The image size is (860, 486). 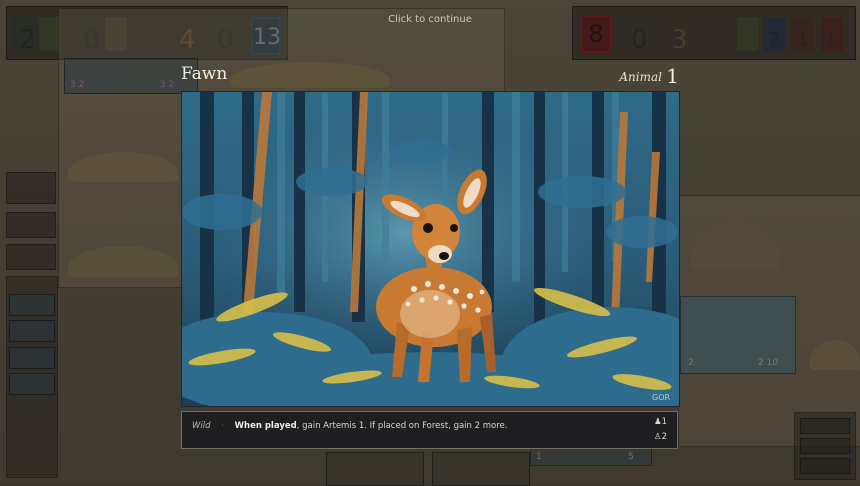 I want to click on stat-top: ♟1, so click(x=660, y=422).